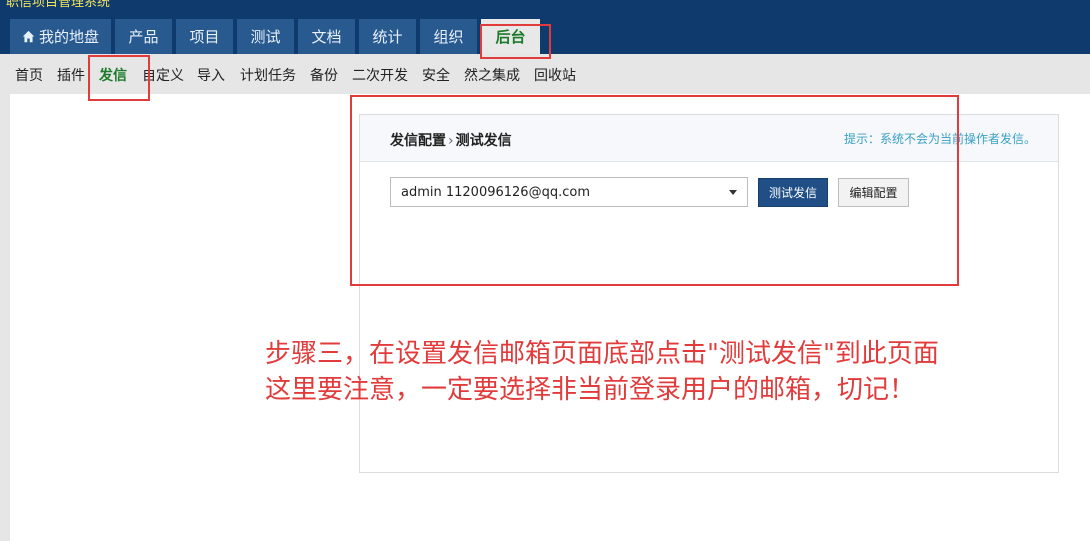 Image resolution: width=1090 pixels, height=541 pixels. What do you see at coordinates (29, 75) in the screenshot?
I see `subnav-home: 首页` at bounding box center [29, 75].